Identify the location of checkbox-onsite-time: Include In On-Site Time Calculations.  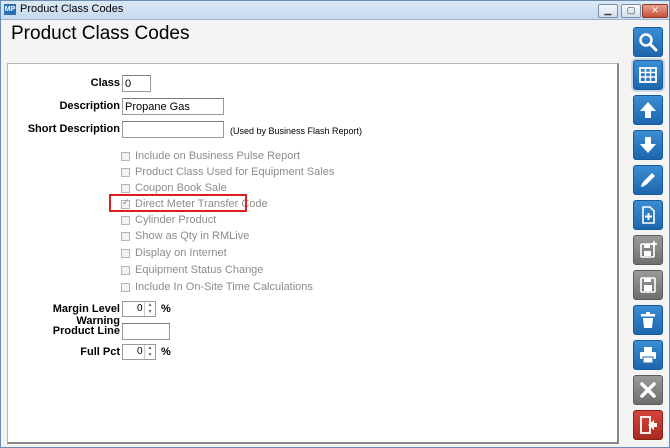
(217, 287).